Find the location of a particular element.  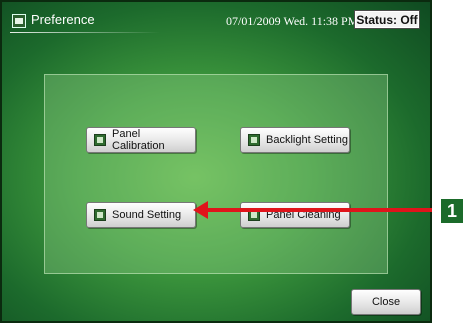

calibration-icon is located at coordinates (100, 140).